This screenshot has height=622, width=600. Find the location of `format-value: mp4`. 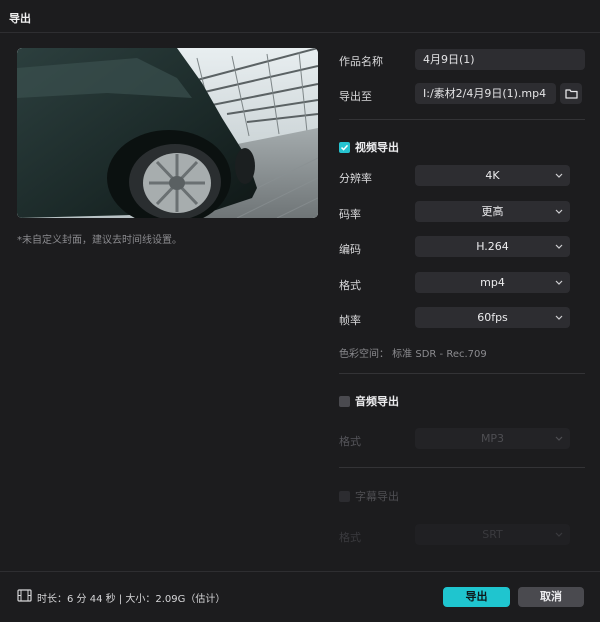

format-value: mp4 is located at coordinates (492, 282).